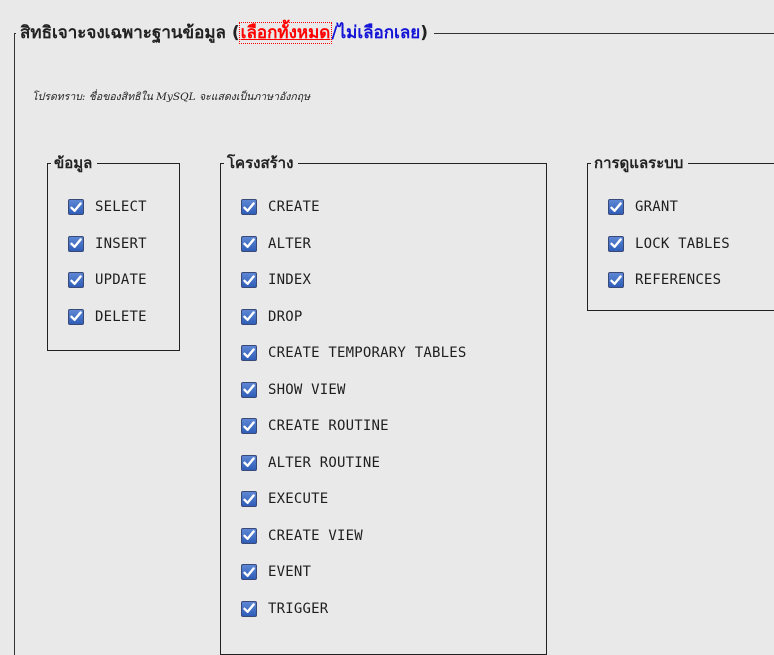  Describe the element at coordinates (121, 280) in the screenshot. I see `privilege-label: UPDATE` at that location.